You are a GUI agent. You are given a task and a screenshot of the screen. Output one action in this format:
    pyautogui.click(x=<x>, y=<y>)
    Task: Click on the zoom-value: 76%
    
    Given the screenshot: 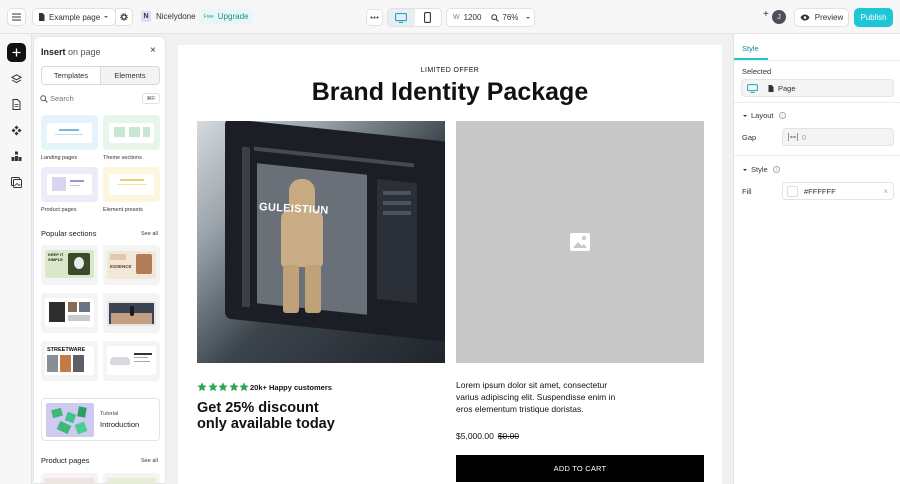 What is the action you would take?
    pyautogui.click(x=510, y=17)
    